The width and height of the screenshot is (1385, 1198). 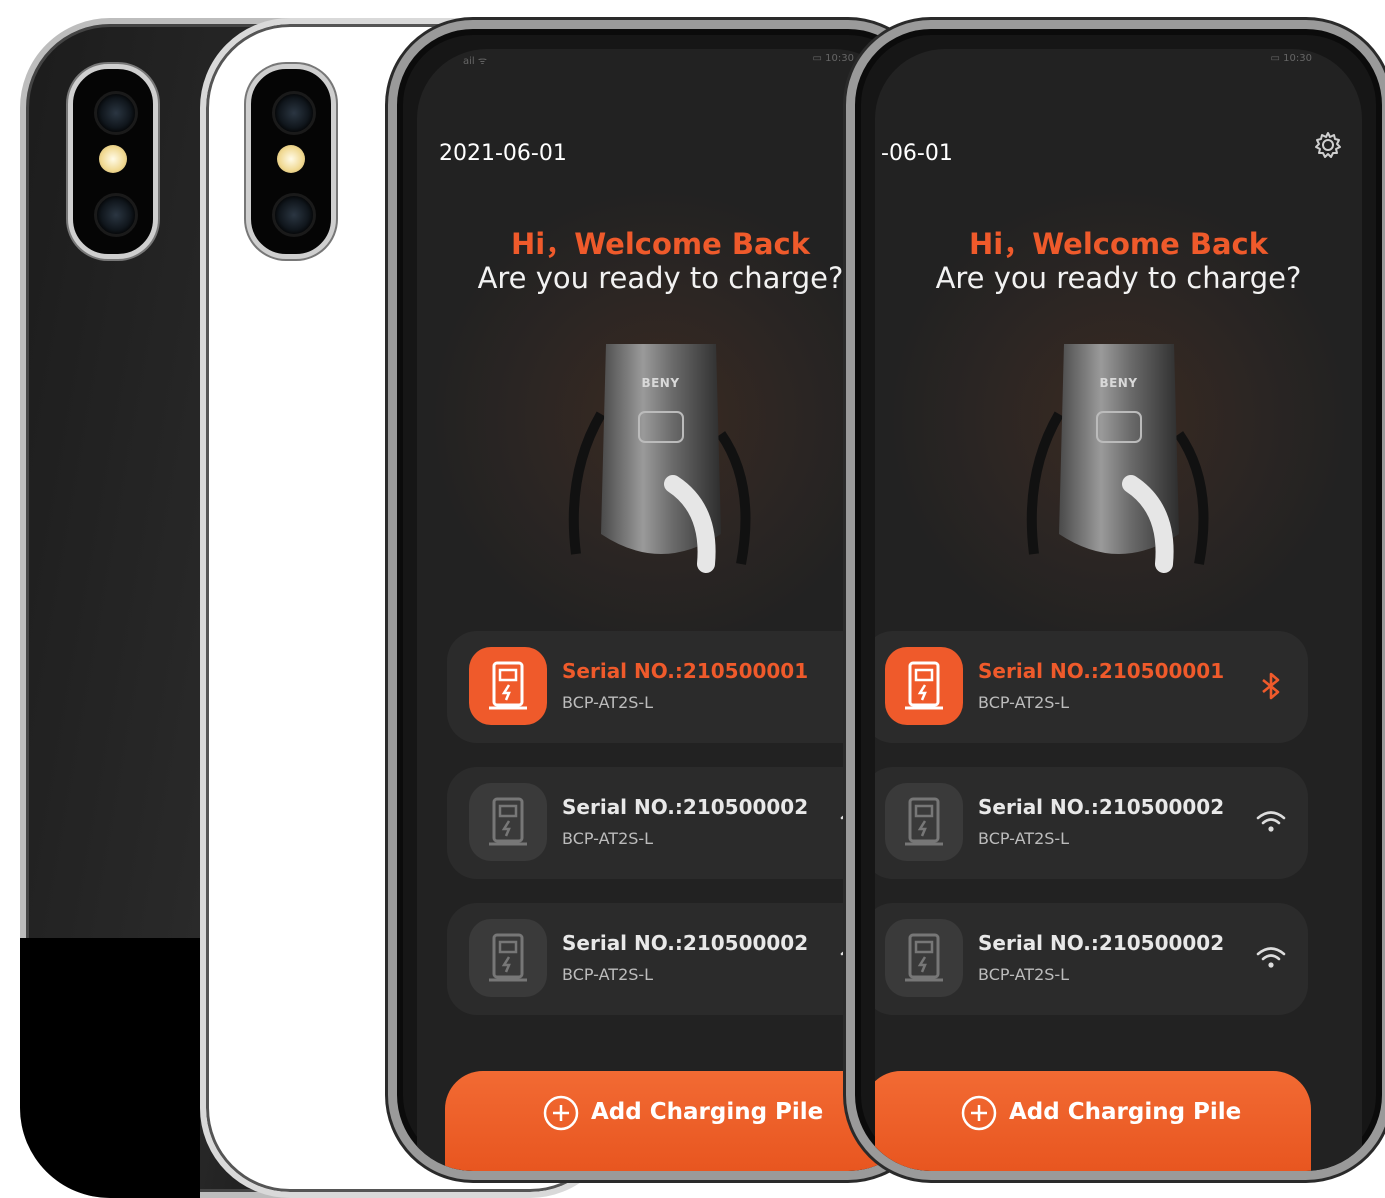 I want to click on date-label: 2021-06-01, so click(x=503, y=153).